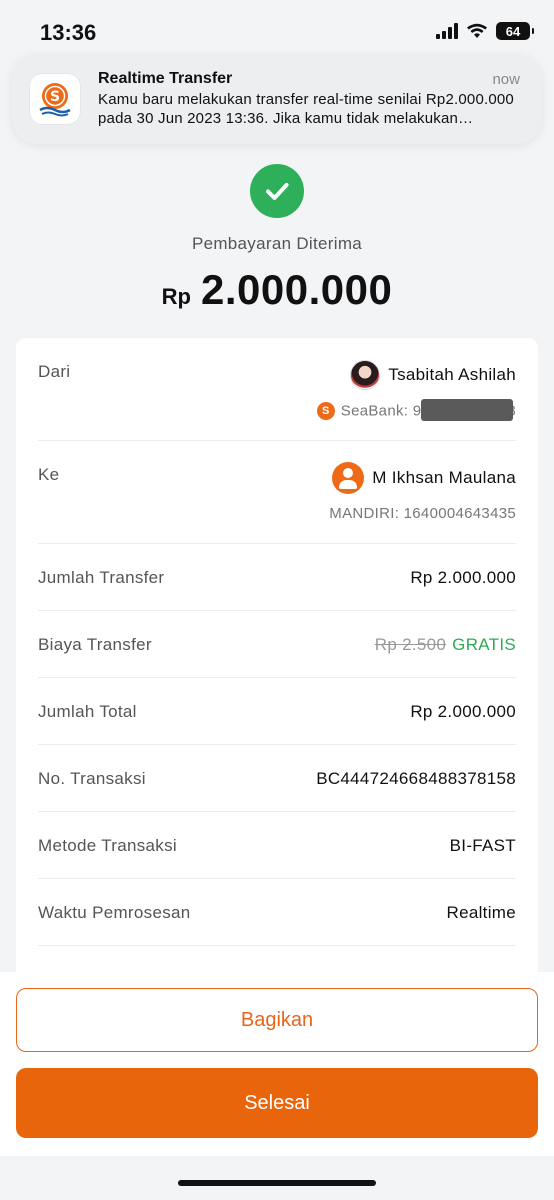 The width and height of the screenshot is (554, 1200). I want to click on detail-label: Biaya Transfer, so click(95, 644).